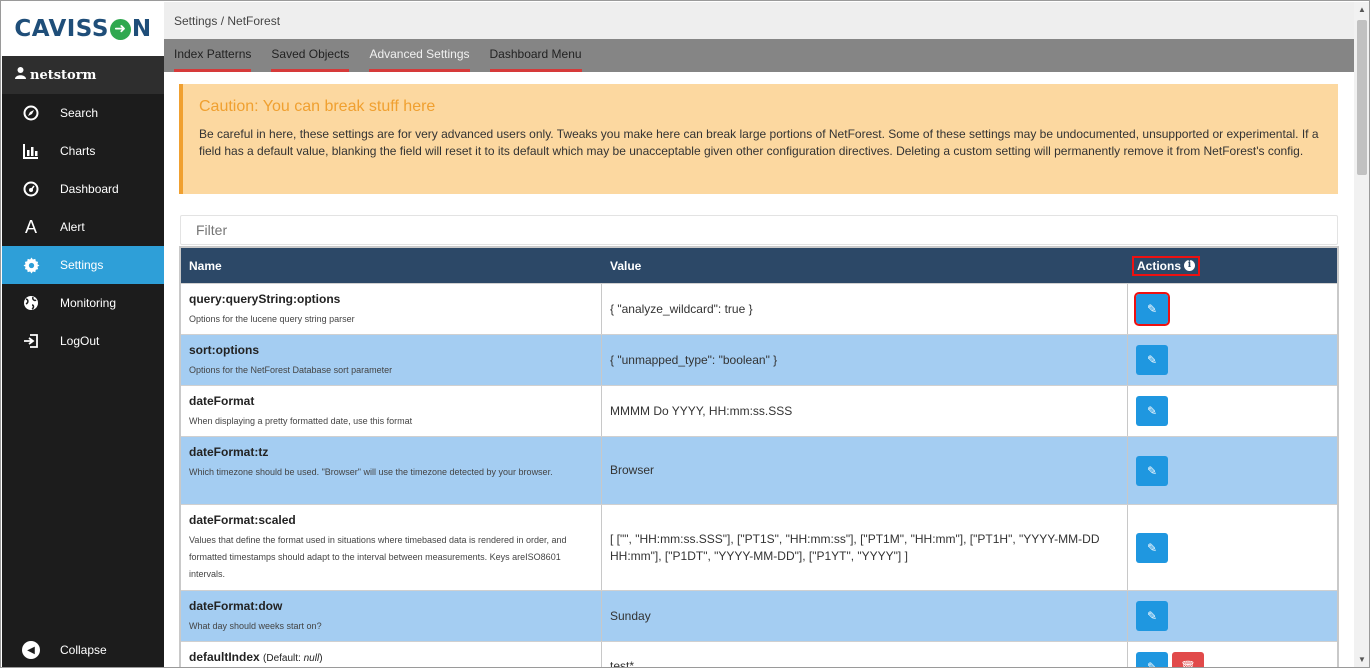 The width and height of the screenshot is (1370, 668). I want to click on tab-dashboard-menu: Dashboard Menu, so click(535, 59).